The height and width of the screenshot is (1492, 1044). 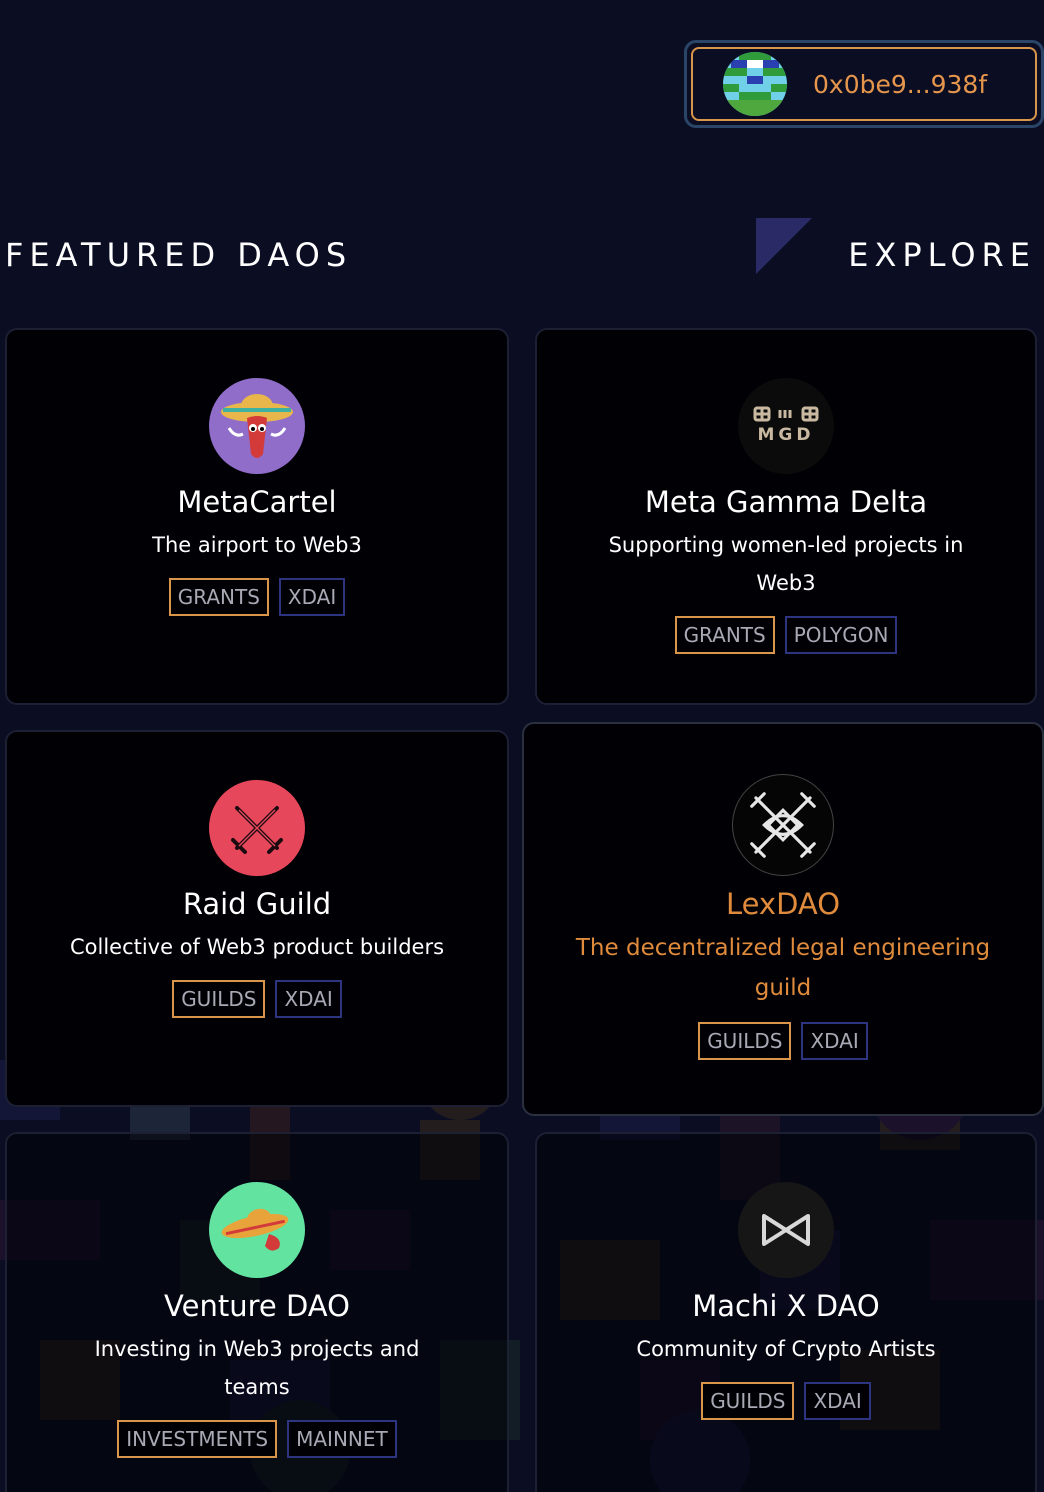 I want to click on crossed-swords-icon, so click(x=257, y=828).